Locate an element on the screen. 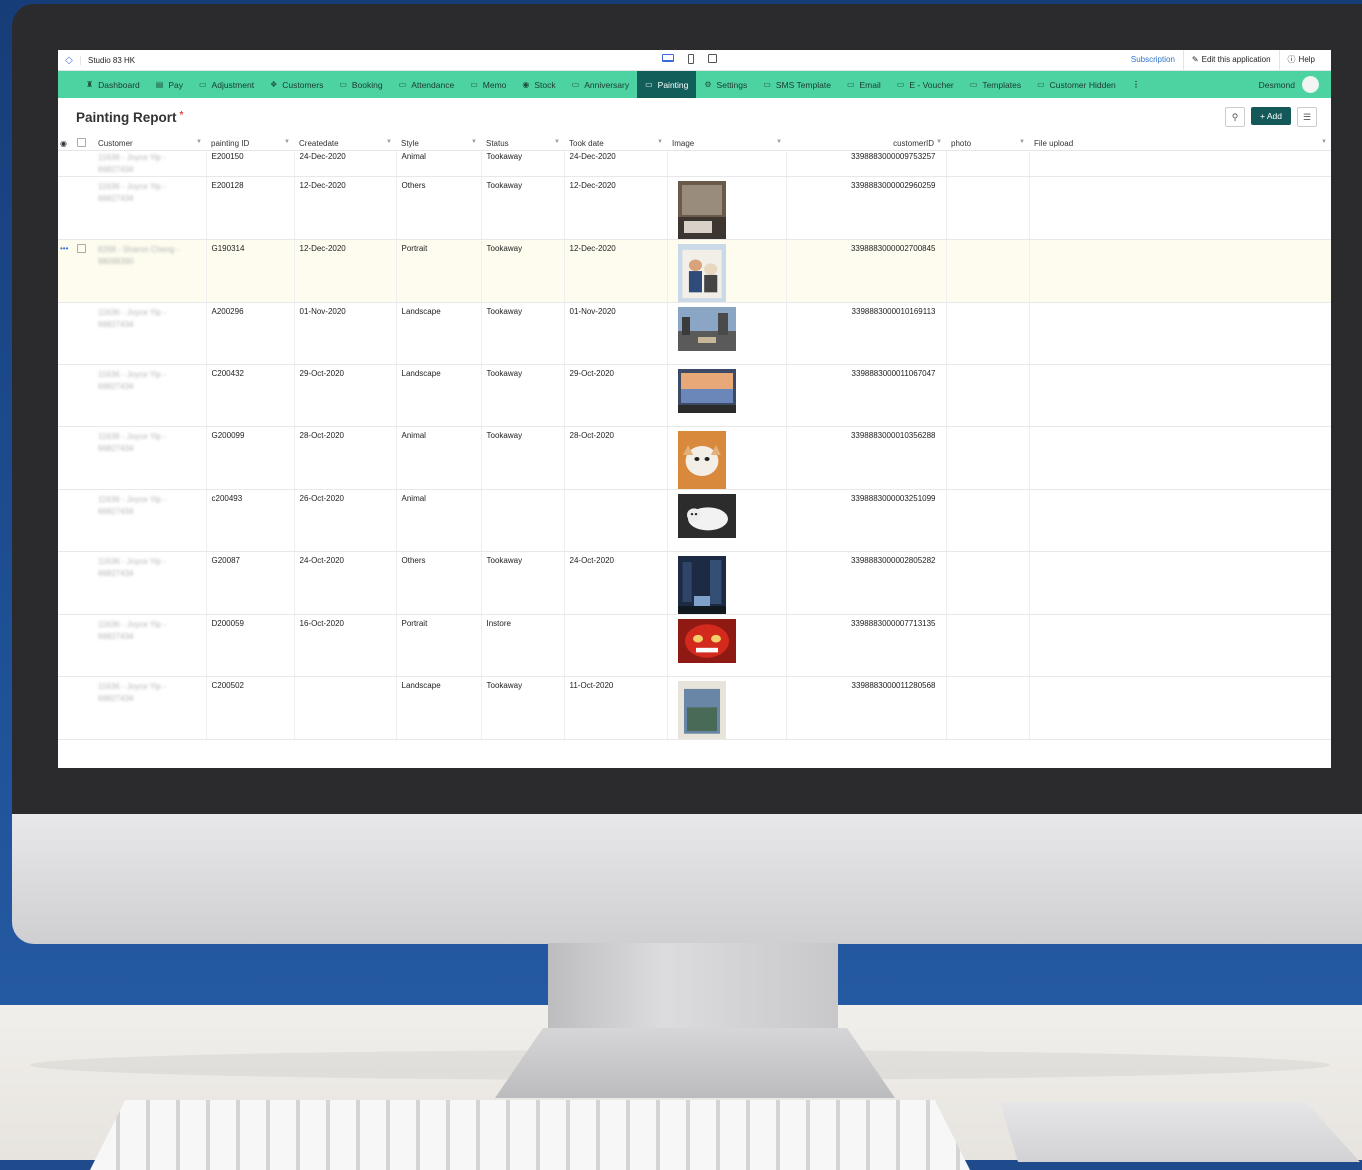  cell-createdate is located at coordinates (345, 708).